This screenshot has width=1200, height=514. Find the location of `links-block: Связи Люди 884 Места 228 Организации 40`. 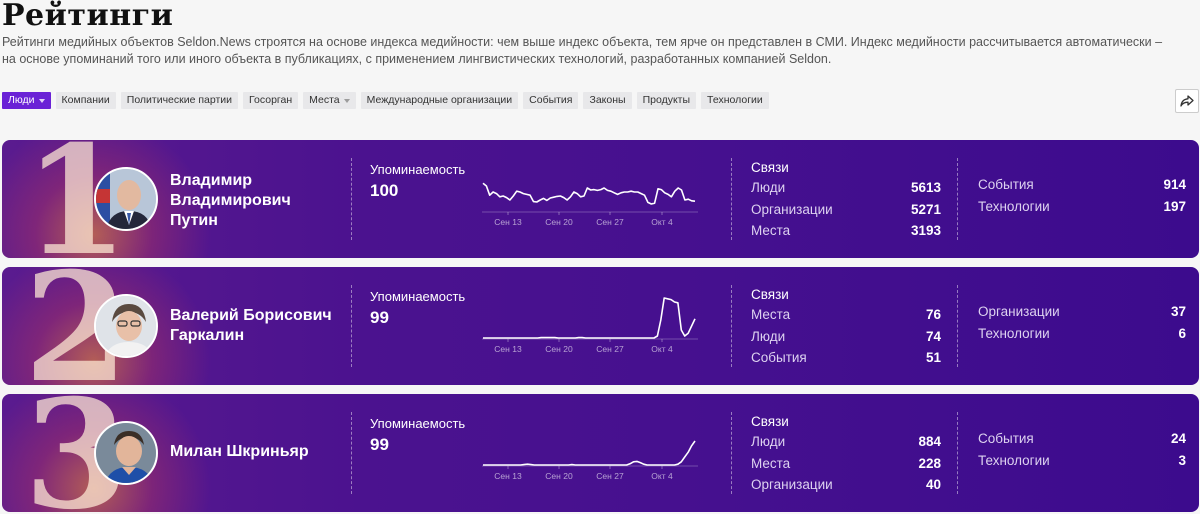

links-block: Связи Люди 884 Места 228 Организации 40 is located at coordinates (846, 456).